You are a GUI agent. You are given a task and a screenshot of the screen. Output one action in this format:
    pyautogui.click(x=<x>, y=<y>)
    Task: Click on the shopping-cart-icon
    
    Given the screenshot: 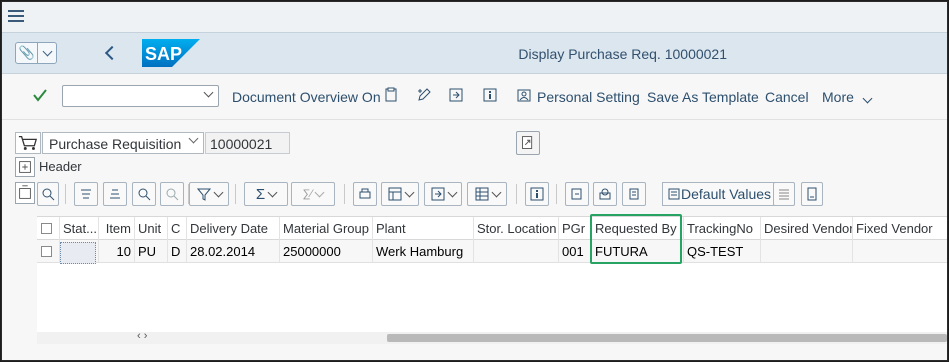 What is the action you would take?
    pyautogui.click(x=28, y=143)
    